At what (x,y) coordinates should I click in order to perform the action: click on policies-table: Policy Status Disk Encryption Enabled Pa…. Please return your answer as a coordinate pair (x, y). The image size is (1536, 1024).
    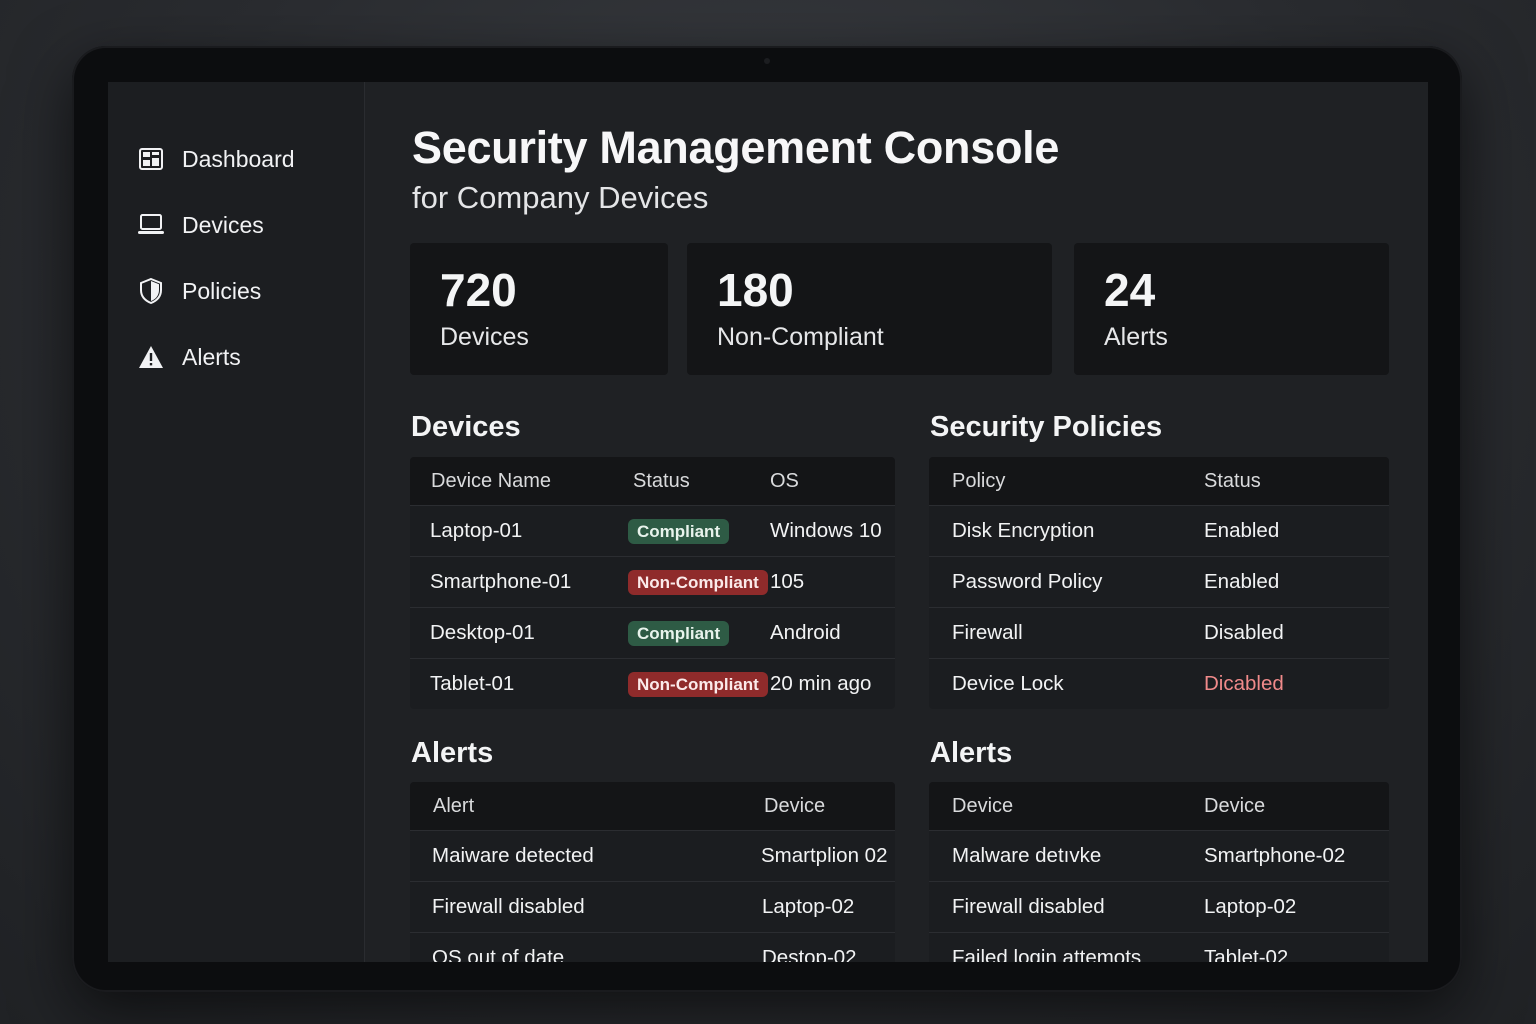
    Looking at the image, I should click on (1159, 583).